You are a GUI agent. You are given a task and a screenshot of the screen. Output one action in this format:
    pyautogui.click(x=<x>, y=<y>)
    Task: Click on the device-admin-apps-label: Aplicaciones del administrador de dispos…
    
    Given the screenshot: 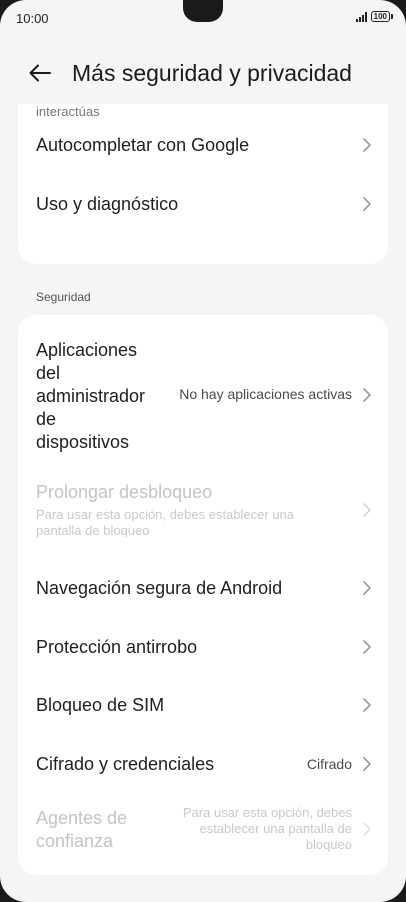 What is the action you would take?
    pyautogui.click(x=91, y=396)
    